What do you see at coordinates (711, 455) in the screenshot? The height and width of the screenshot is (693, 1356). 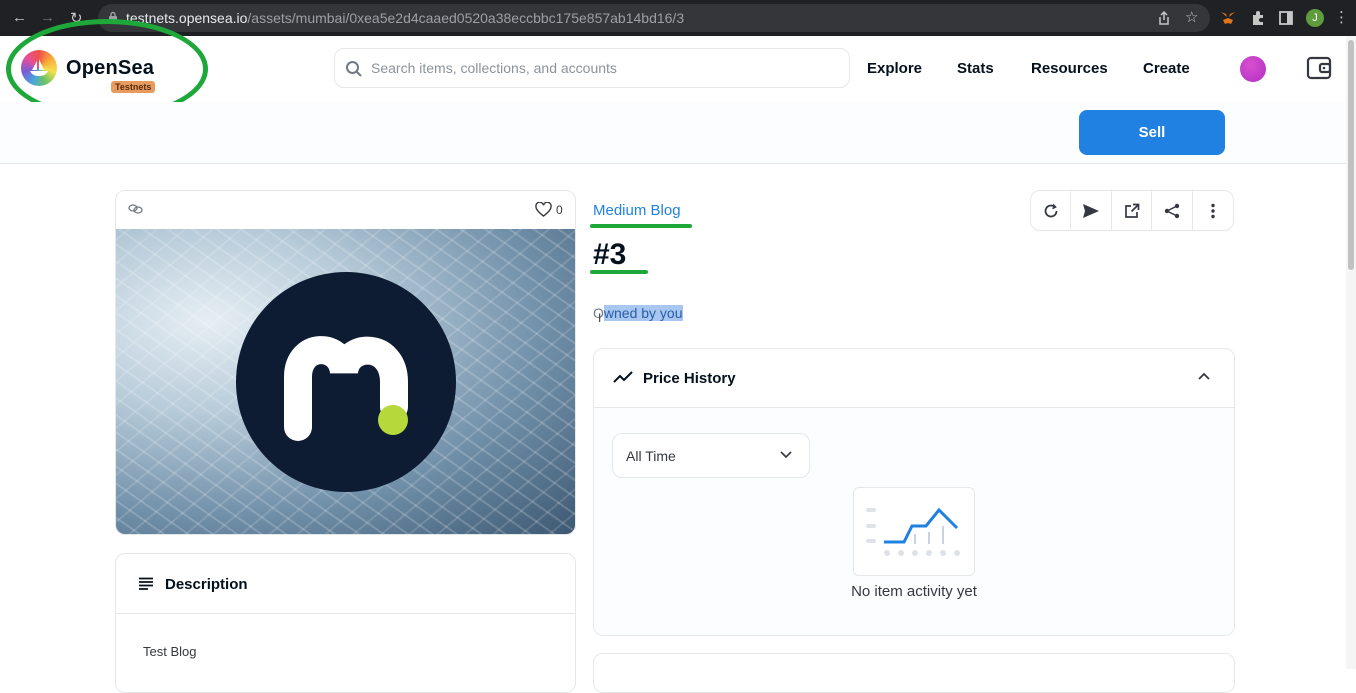 I see `time-range-select: All Time` at bounding box center [711, 455].